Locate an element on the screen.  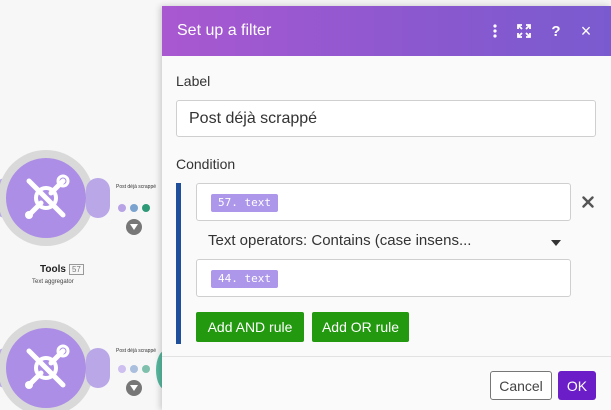
expand-icon is located at coordinates (524, 31).